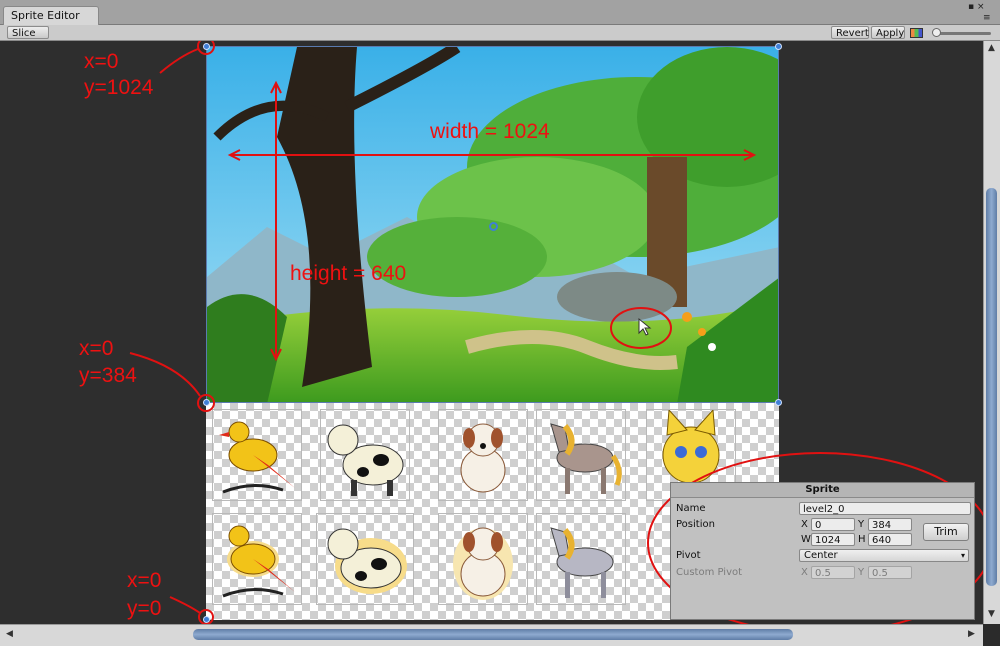  Describe the element at coordinates (946, 532) in the screenshot. I see `trim-button: Trim` at that location.